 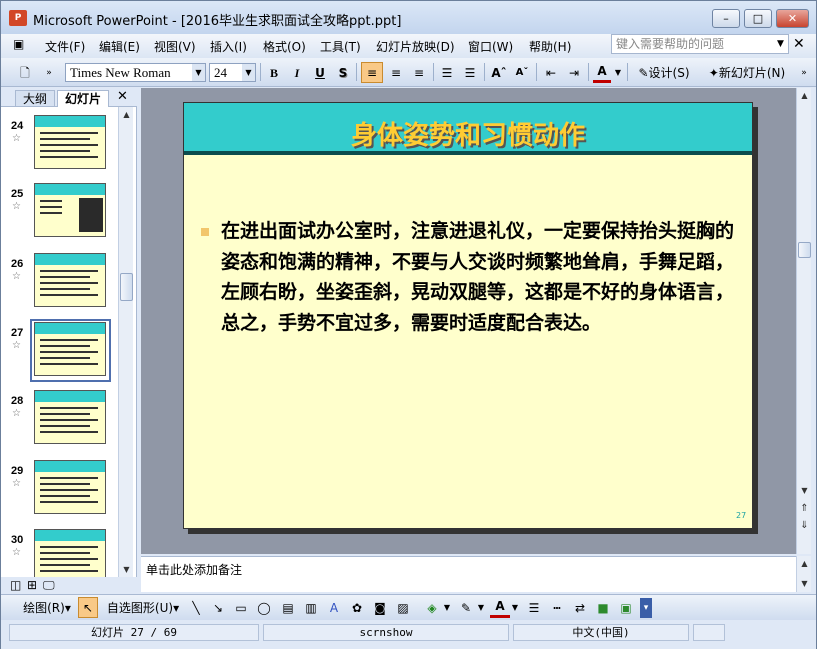 What do you see at coordinates (196, 608) in the screenshot?
I see `line-tool-icon: ╲` at bounding box center [196, 608].